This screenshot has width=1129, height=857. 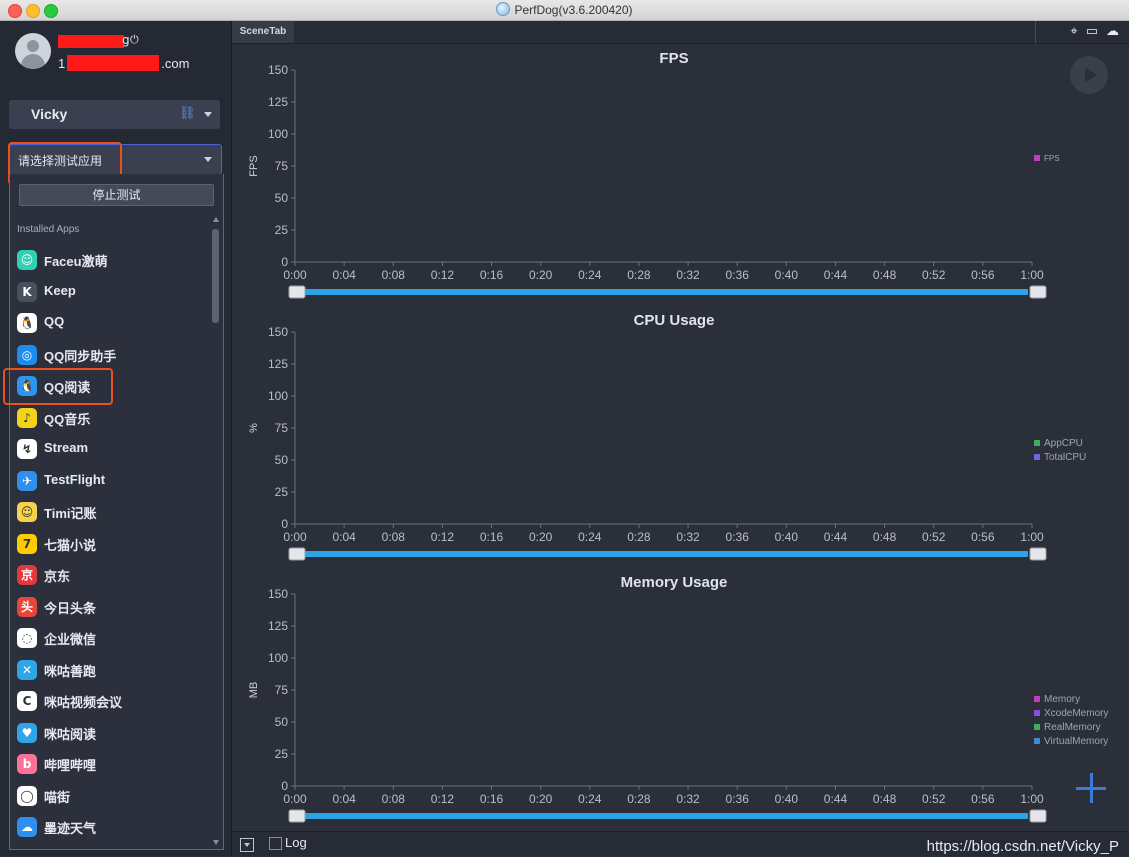 What do you see at coordinates (738, 275) in the screenshot?
I see `x-tick-label: 0:36` at bounding box center [738, 275].